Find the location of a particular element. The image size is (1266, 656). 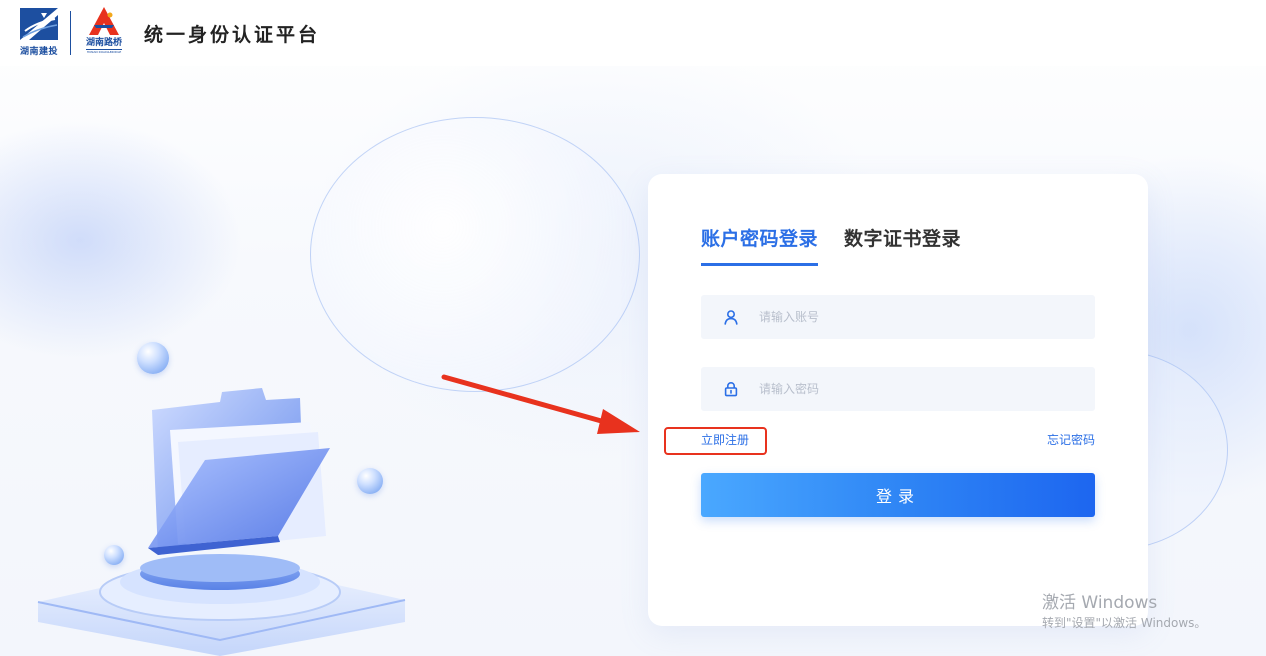

watermark-line2: 转到"设置"以激活 Windows。 is located at coordinates (1124, 623).